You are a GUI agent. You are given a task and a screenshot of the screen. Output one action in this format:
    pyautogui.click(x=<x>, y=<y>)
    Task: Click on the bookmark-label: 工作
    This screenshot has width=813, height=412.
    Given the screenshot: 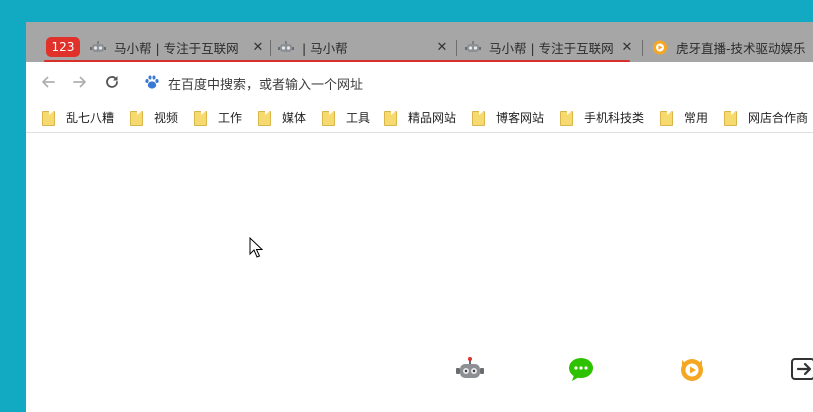 What is the action you would take?
    pyautogui.click(x=230, y=117)
    